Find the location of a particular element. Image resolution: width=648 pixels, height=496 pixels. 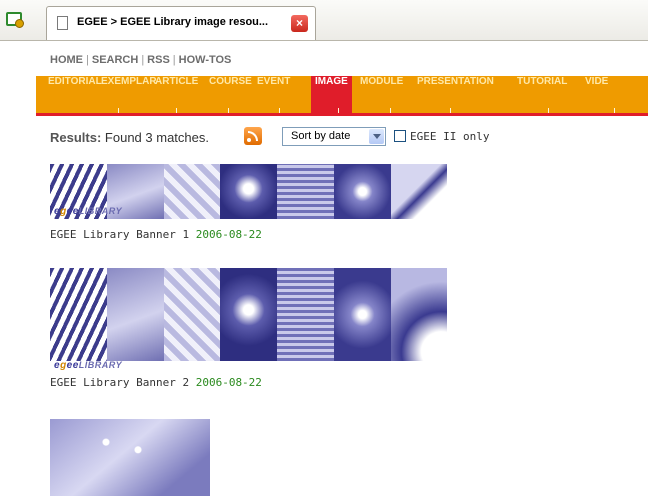

nav-search-link: SEARCH is located at coordinates (115, 60).